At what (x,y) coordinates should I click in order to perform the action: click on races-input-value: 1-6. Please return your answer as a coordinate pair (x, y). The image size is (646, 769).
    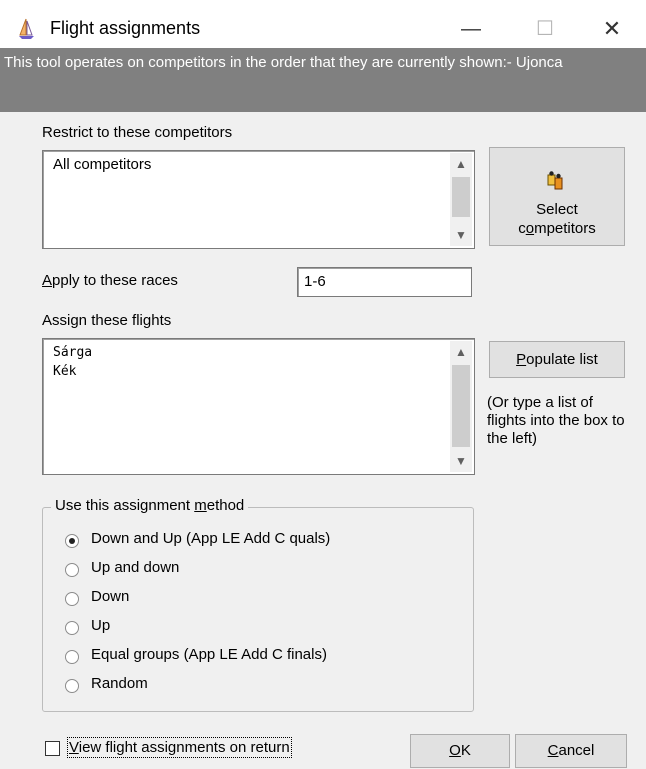
    Looking at the image, I should click on (315, 281).